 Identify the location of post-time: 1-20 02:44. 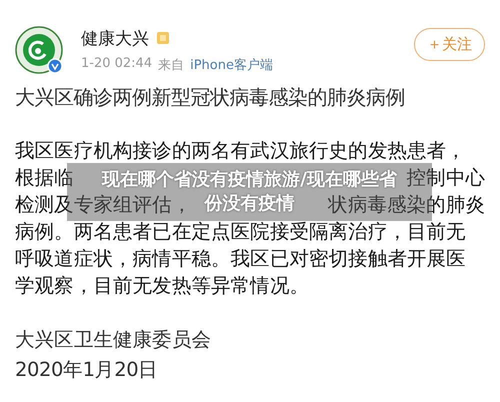
(116, 64).